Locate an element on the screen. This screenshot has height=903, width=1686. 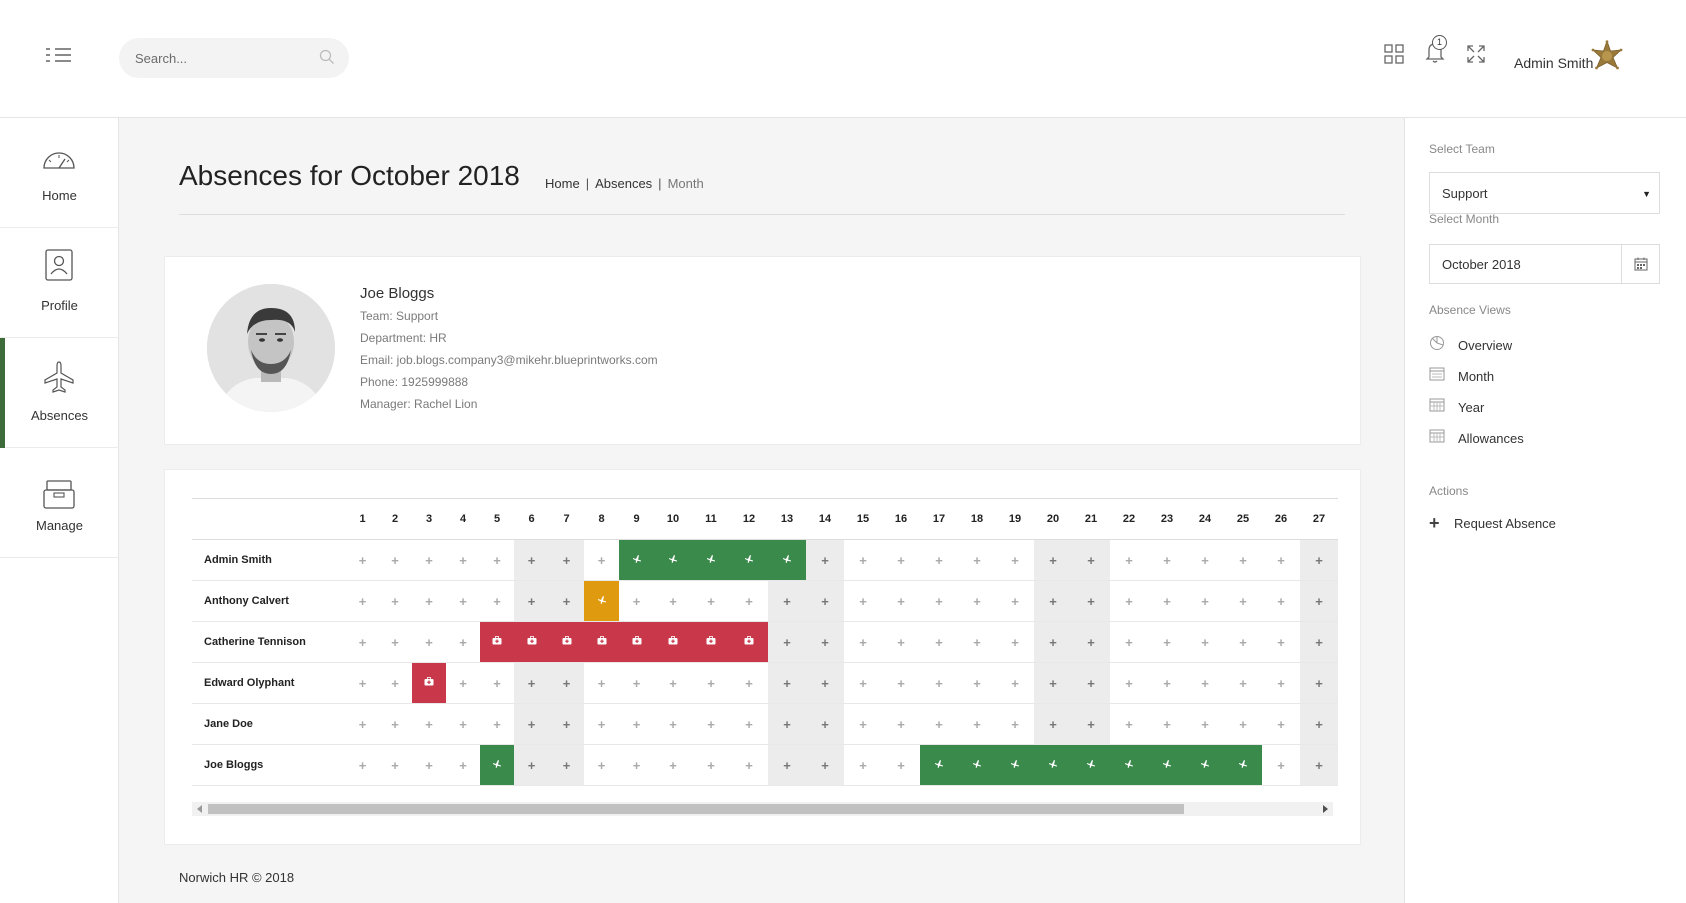
fullscreen-icon is located at coordinates (1476, 54).